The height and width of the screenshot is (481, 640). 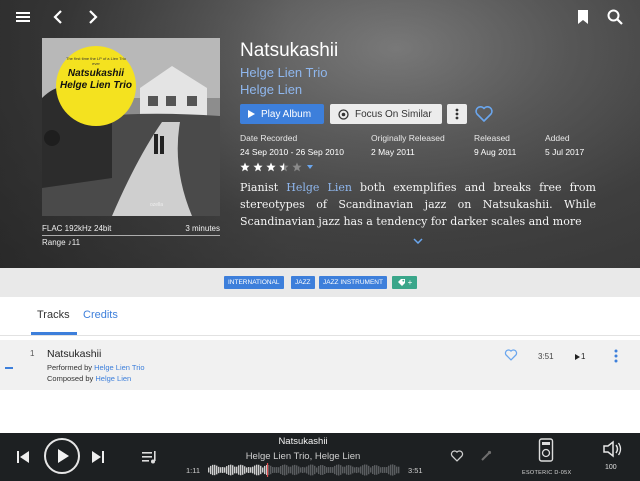 I want to click on now-playing-heart-icon, so click(x=457, y=456).